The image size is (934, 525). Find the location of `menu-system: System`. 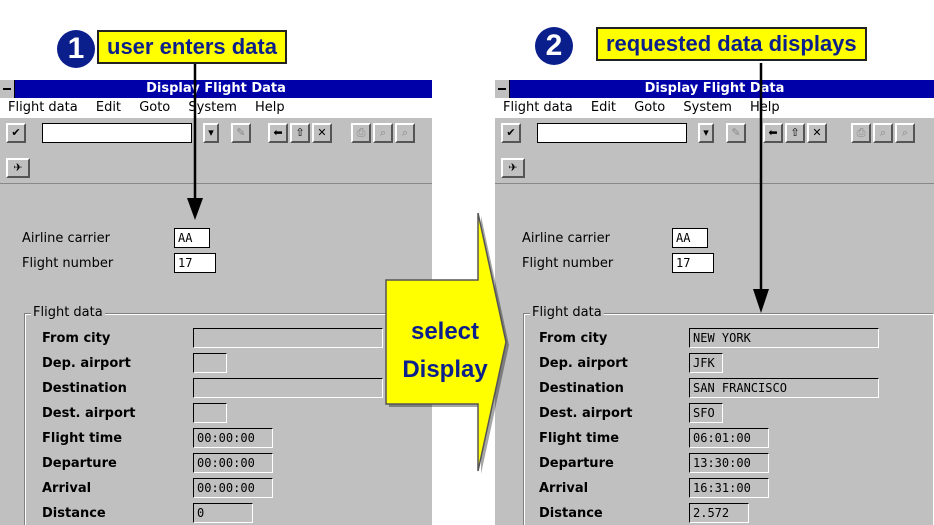

menu-system: System is located at coordinates (707, 107).